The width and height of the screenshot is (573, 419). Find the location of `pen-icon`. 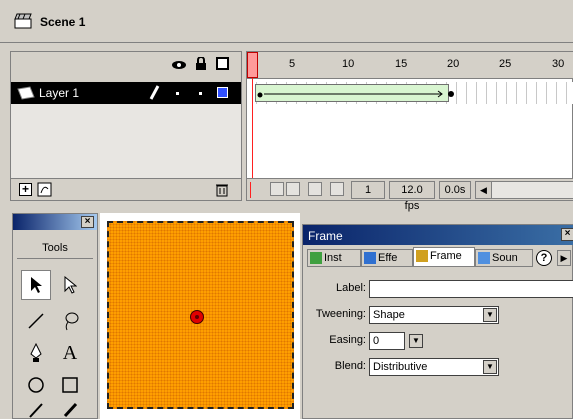

pen-icon is located at coordinates (36, 352).